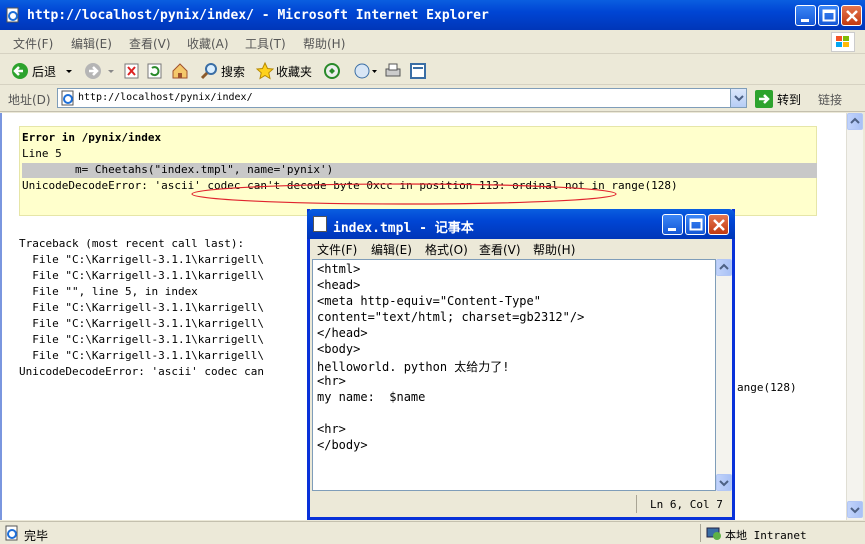  What do you see at coordinates (44, 71) in the screenshot?
I see `back-button: 后退` at bounding box center [44, 71].